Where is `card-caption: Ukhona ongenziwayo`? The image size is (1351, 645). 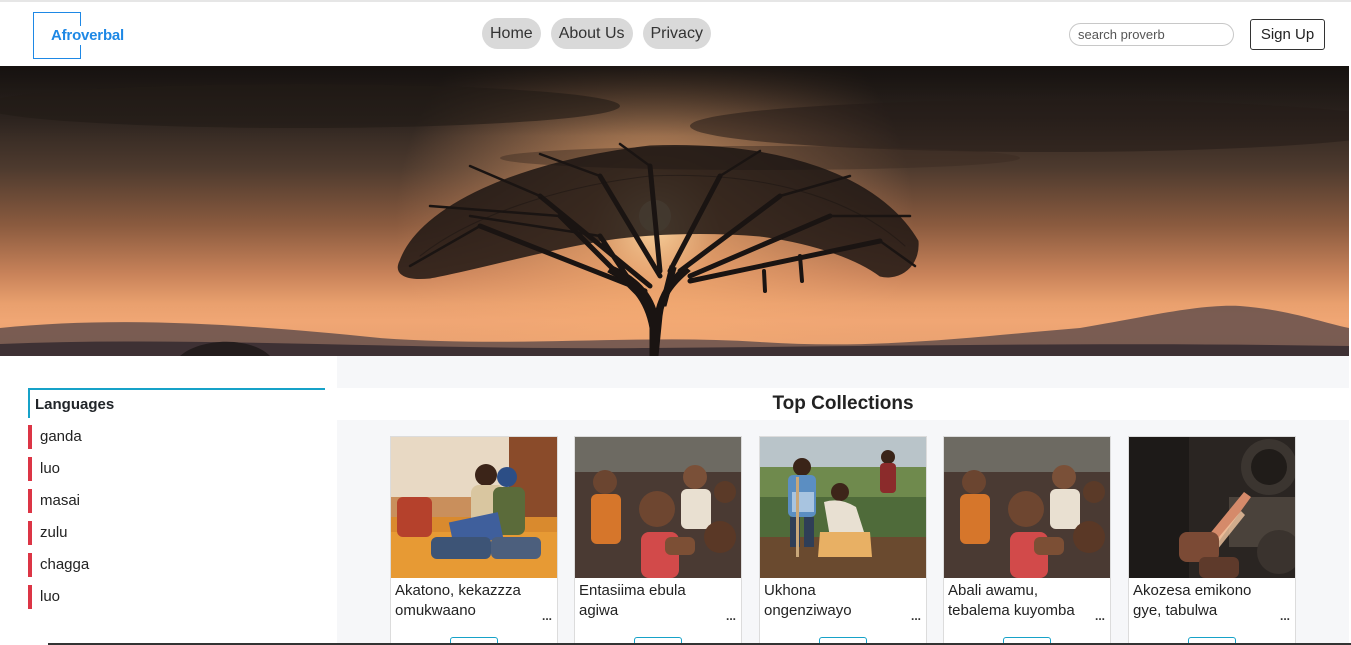 card-caption: Ukhona ongenziwayo is located at coordinates (808, 600).